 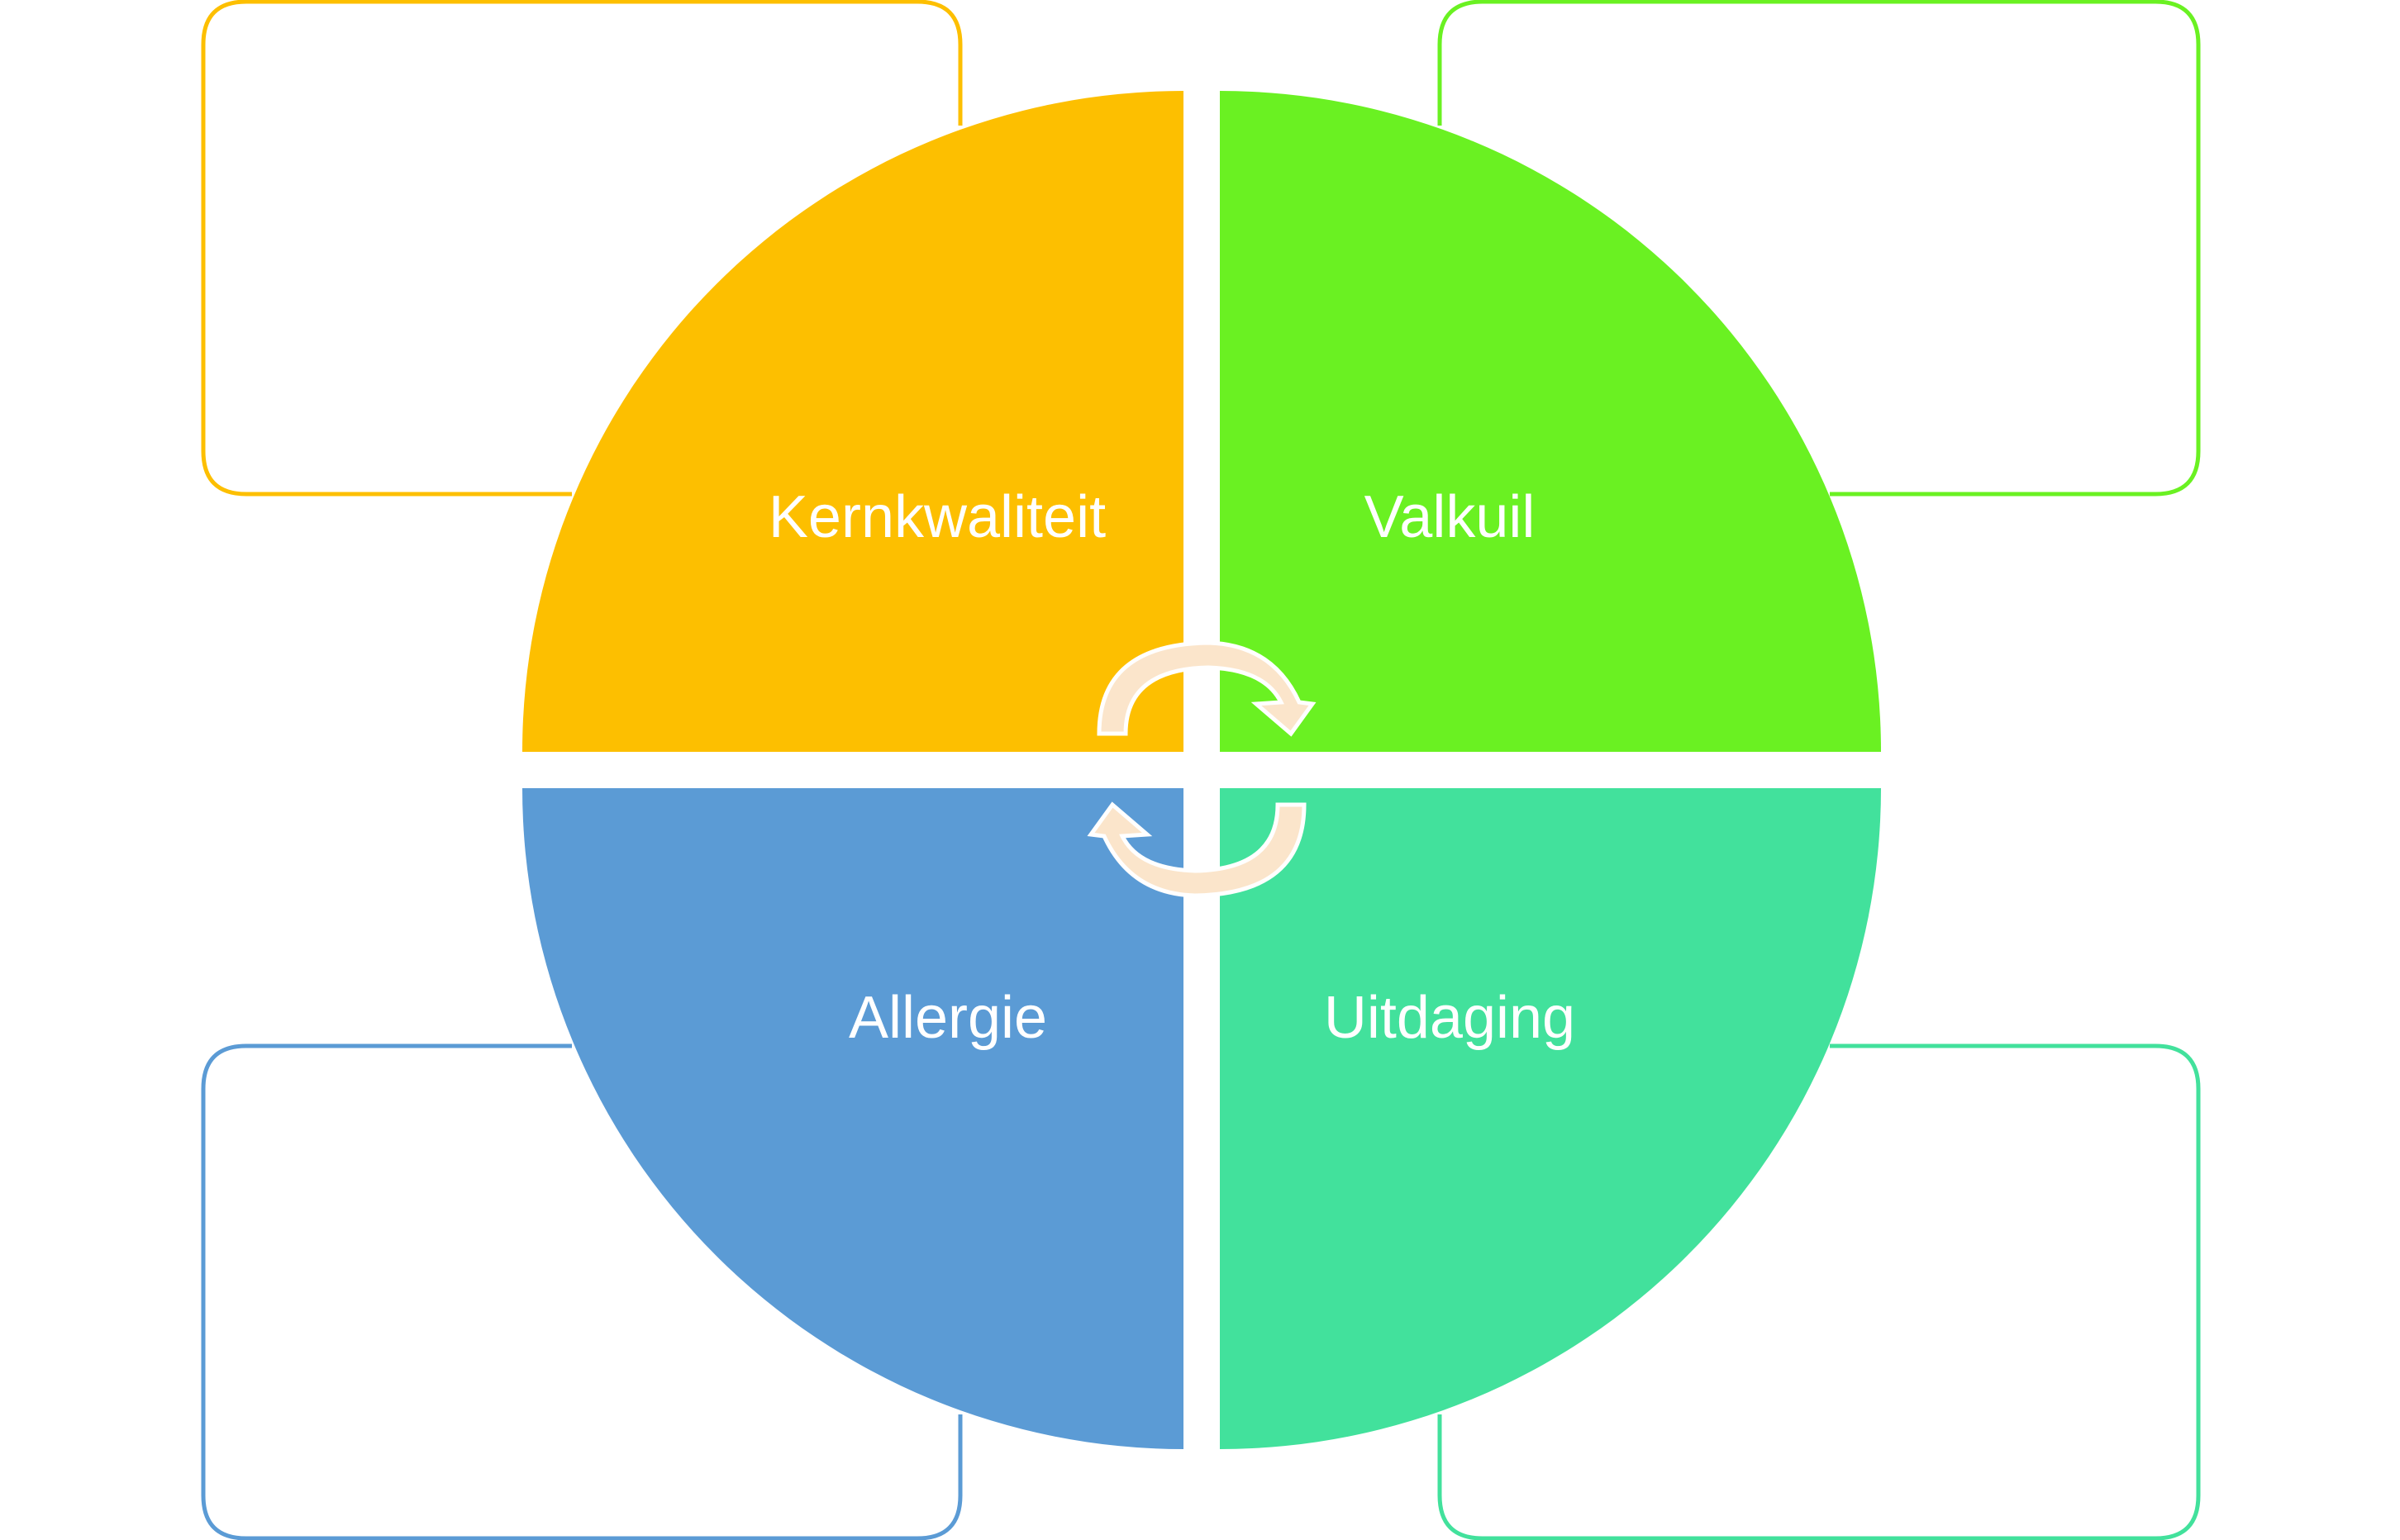 I want to click on label-kernkwaliteit: Kernkwaliteit, so click(x=937, y=517).